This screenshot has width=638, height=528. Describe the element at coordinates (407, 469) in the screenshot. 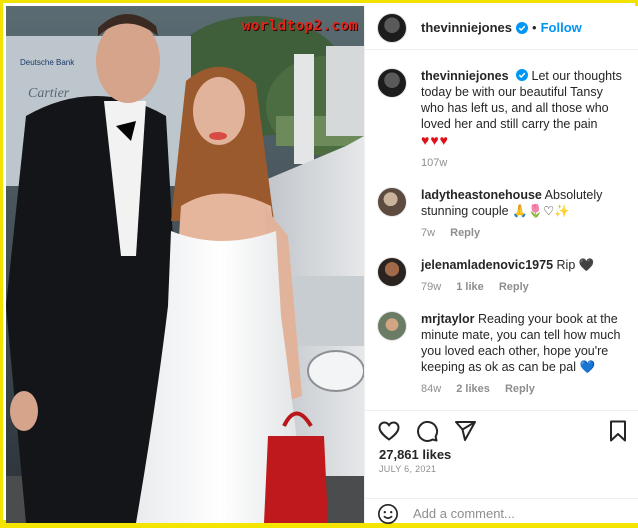

I see `post-date: JULY 6, 2021` at that location.